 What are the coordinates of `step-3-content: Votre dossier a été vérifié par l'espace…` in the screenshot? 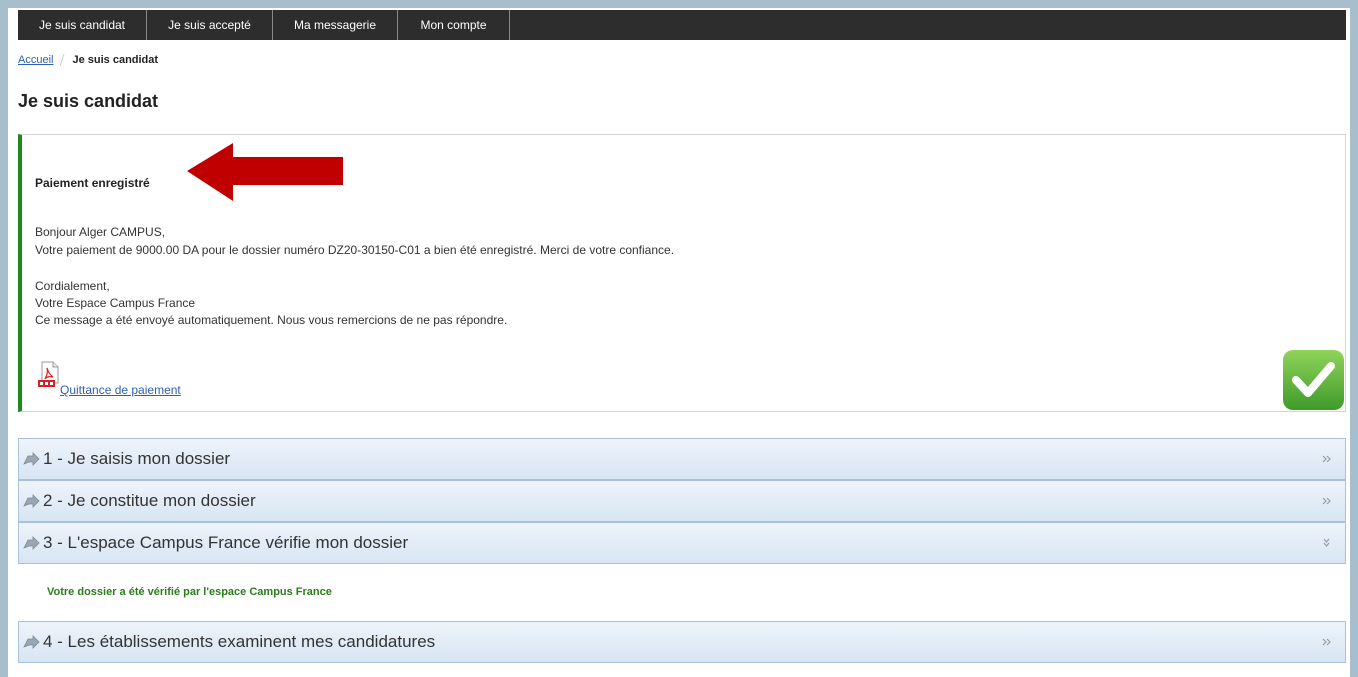 It's located at (189, 592).